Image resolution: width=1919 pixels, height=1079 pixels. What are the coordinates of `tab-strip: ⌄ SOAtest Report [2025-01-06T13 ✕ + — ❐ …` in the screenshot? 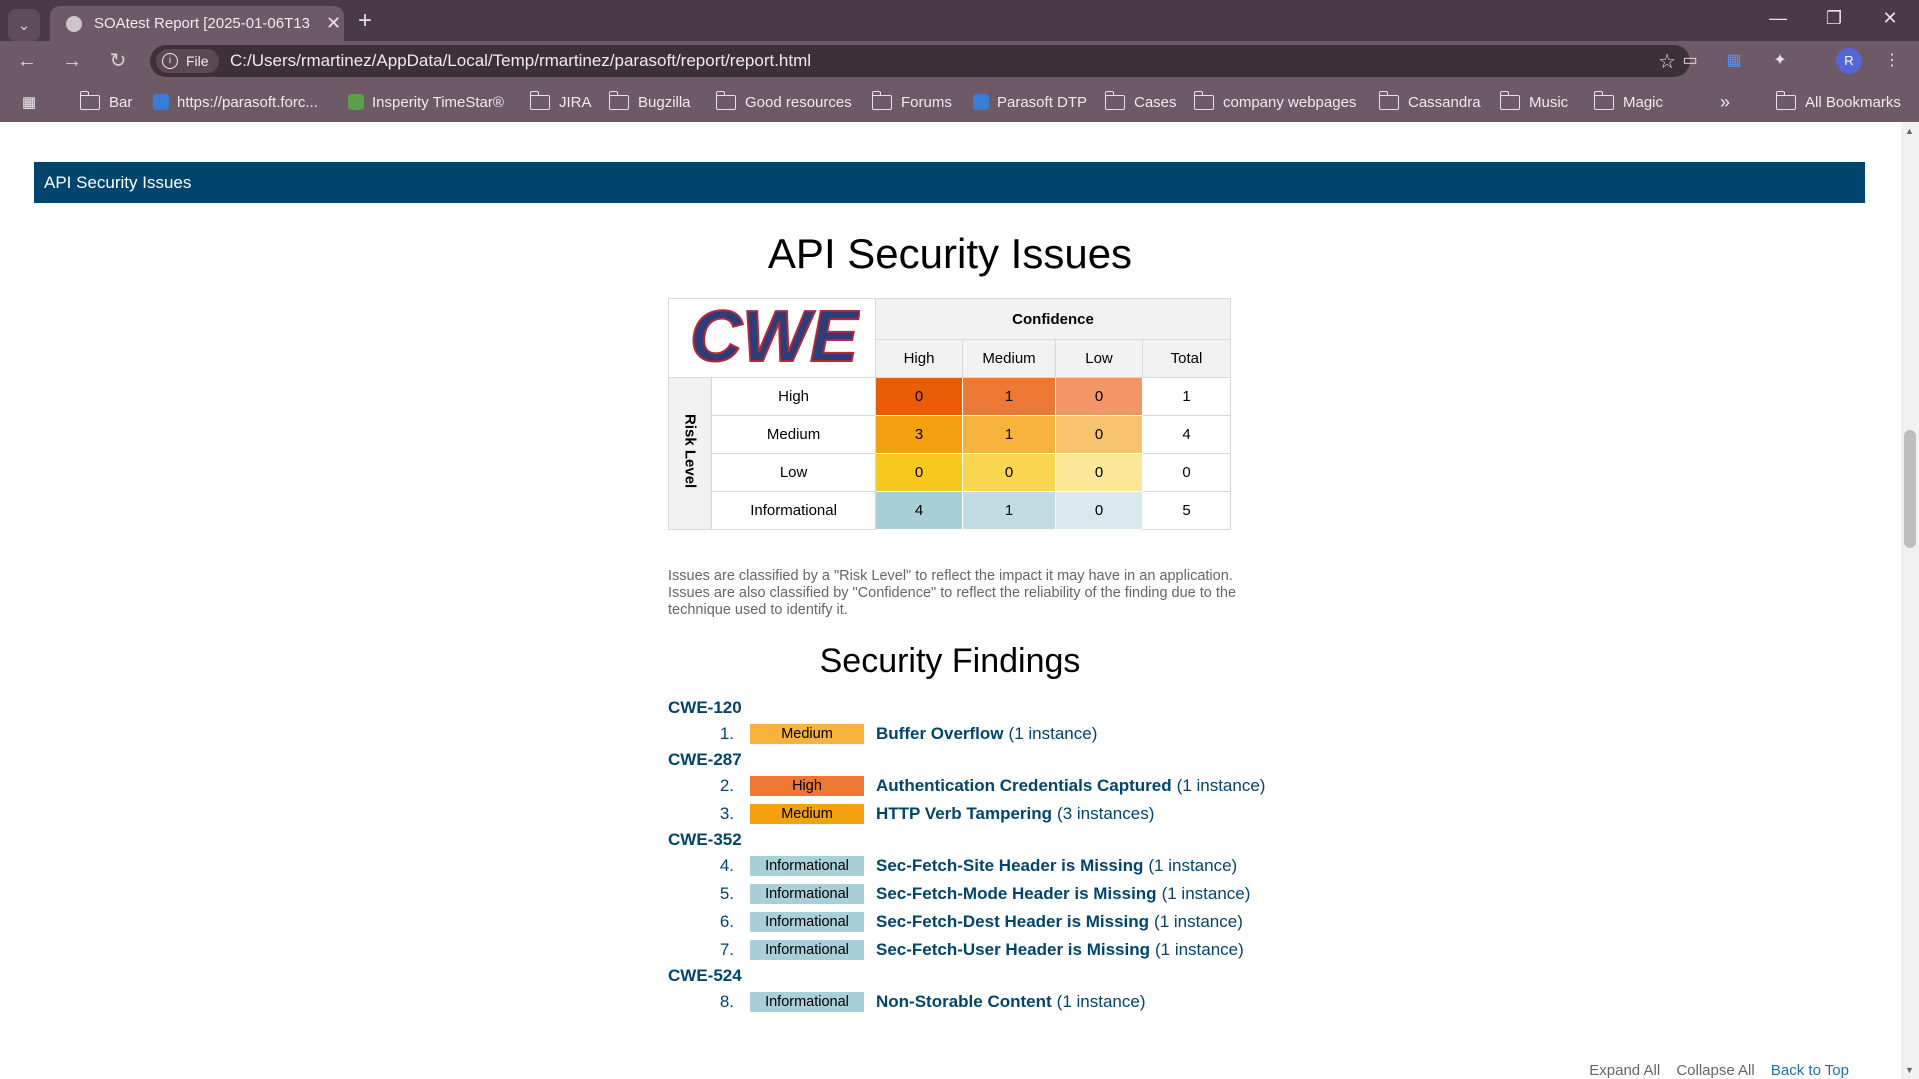 It's located at (959, 20).